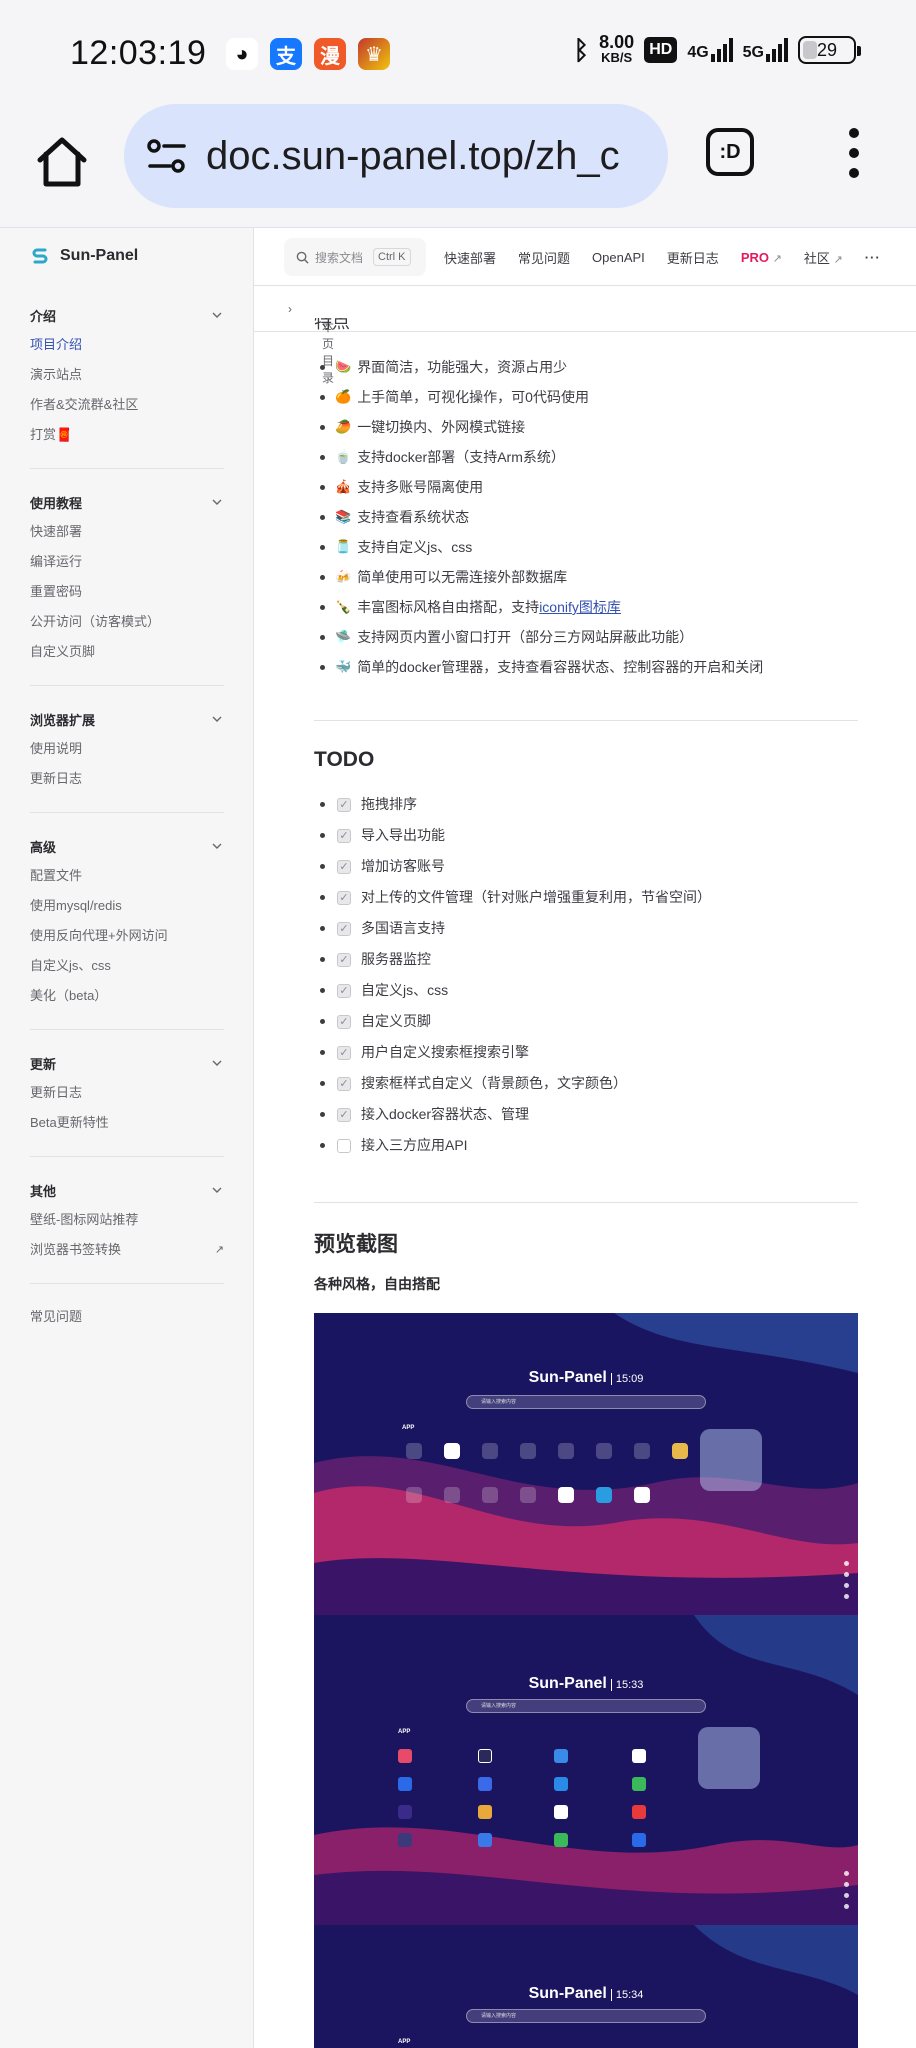 Image resolution: width=916 pixels, height=2048 pixels. Describe the element at coordinates (426, 156) in the screenshot. I see `url-text: doc.sun-panel.top/zh_c` at that location.